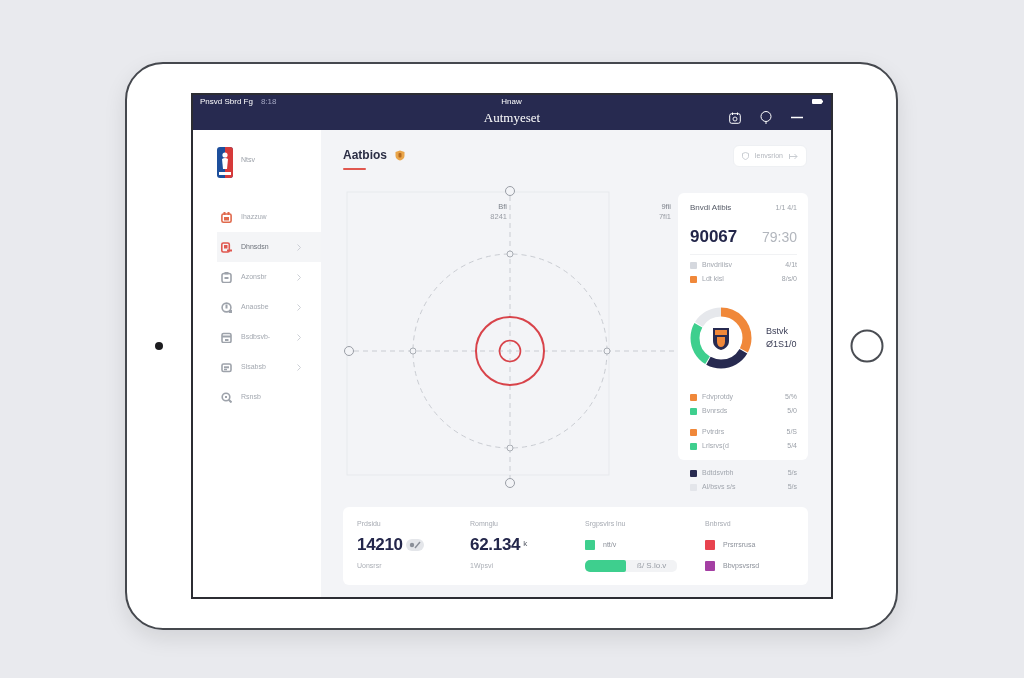 The image size is (1024, 678). What do you see at coordinates (511, 101) in the screenshot?
I see `status-text: Hnaw` at bounding box center [511, 101].